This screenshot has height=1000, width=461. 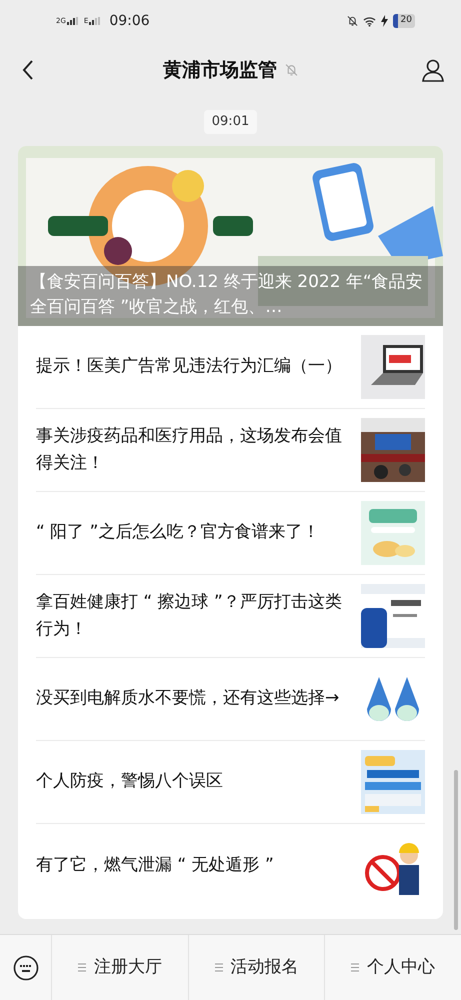 What do you see at coordinates (25, 967) in the screenshot?
I see `keyboard-icon` at bounding box center [25, 967].